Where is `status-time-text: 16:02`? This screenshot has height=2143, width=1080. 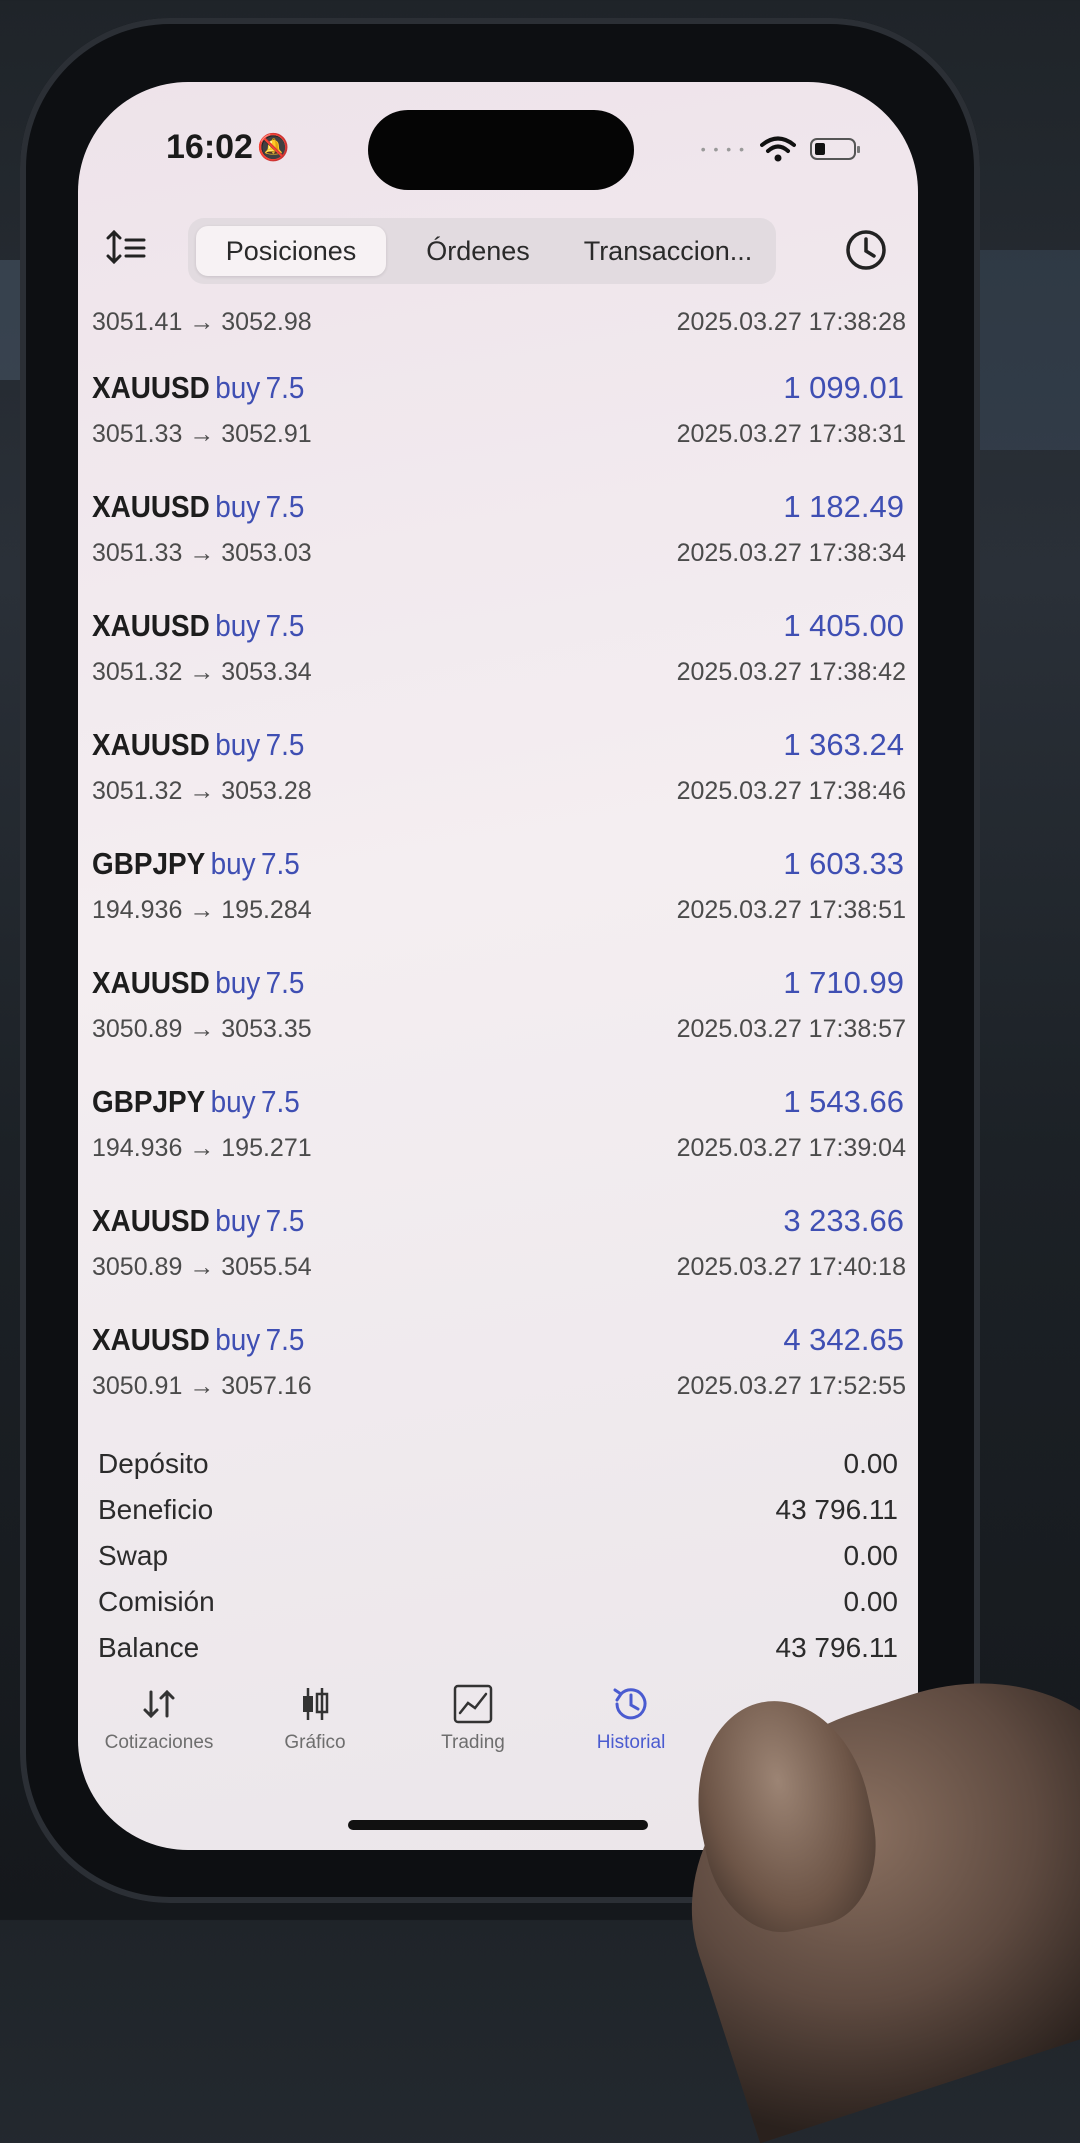 status-time-text: 16:02 is located at coordinates (209, 147).